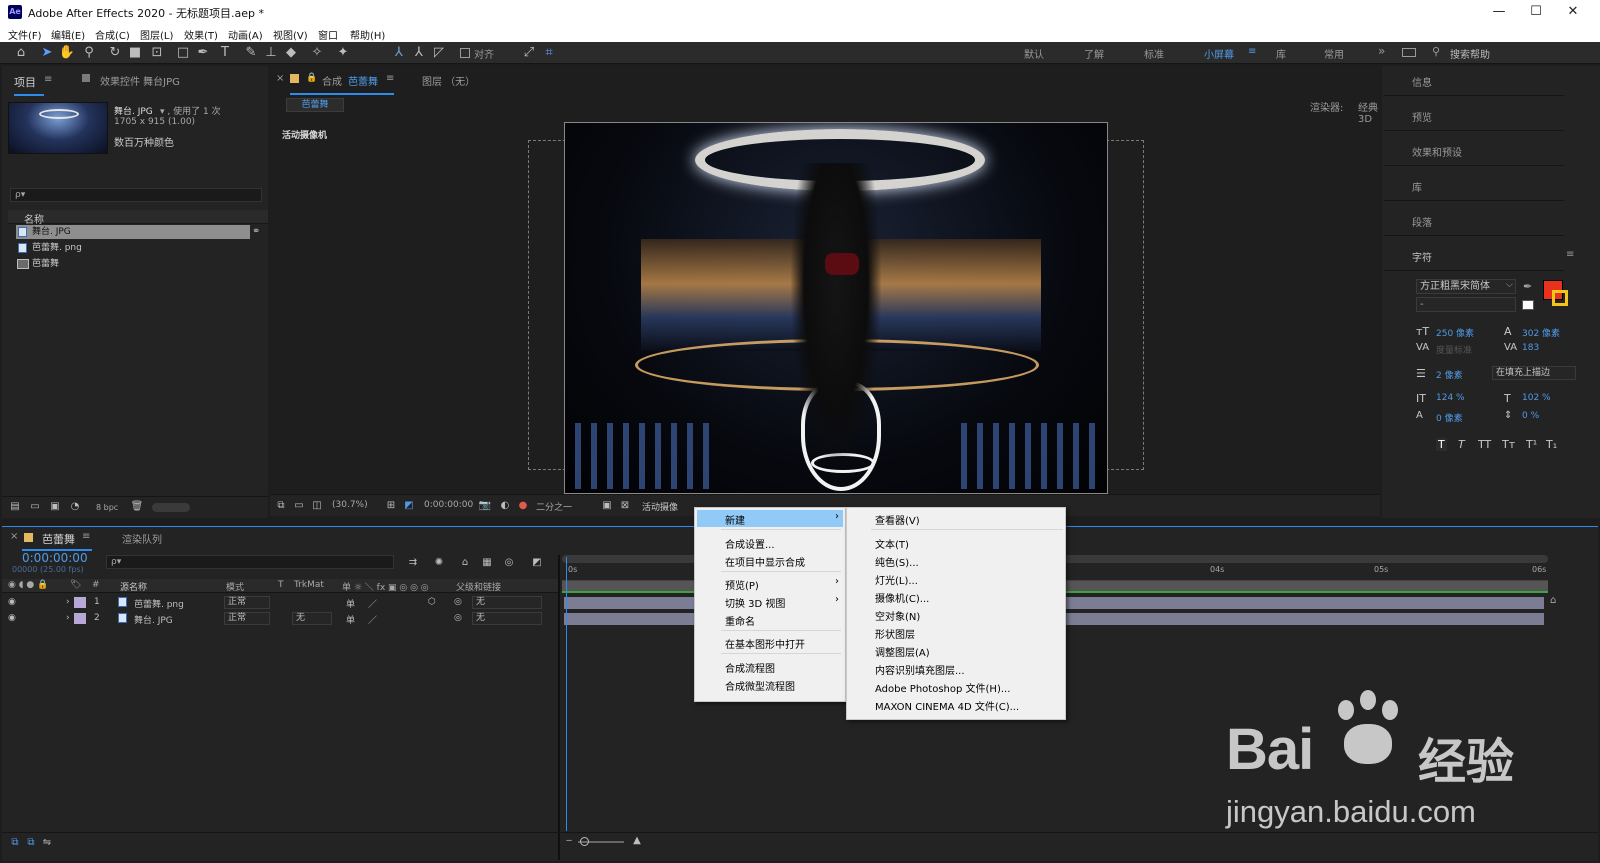  I want to click on project-item-ballet-comp: 芭蕾舞, so click(45, 264).